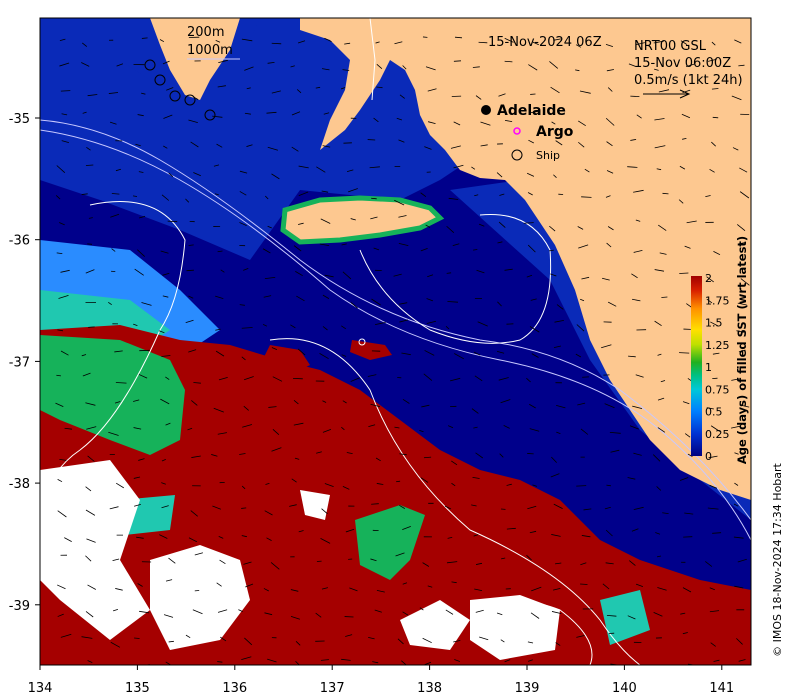 Image resolution: width=792 pixels, height=700 pixels. Describe the element at coordinates (527, 688) in the screenshot. I see `x-tick-label: 139` at that location.